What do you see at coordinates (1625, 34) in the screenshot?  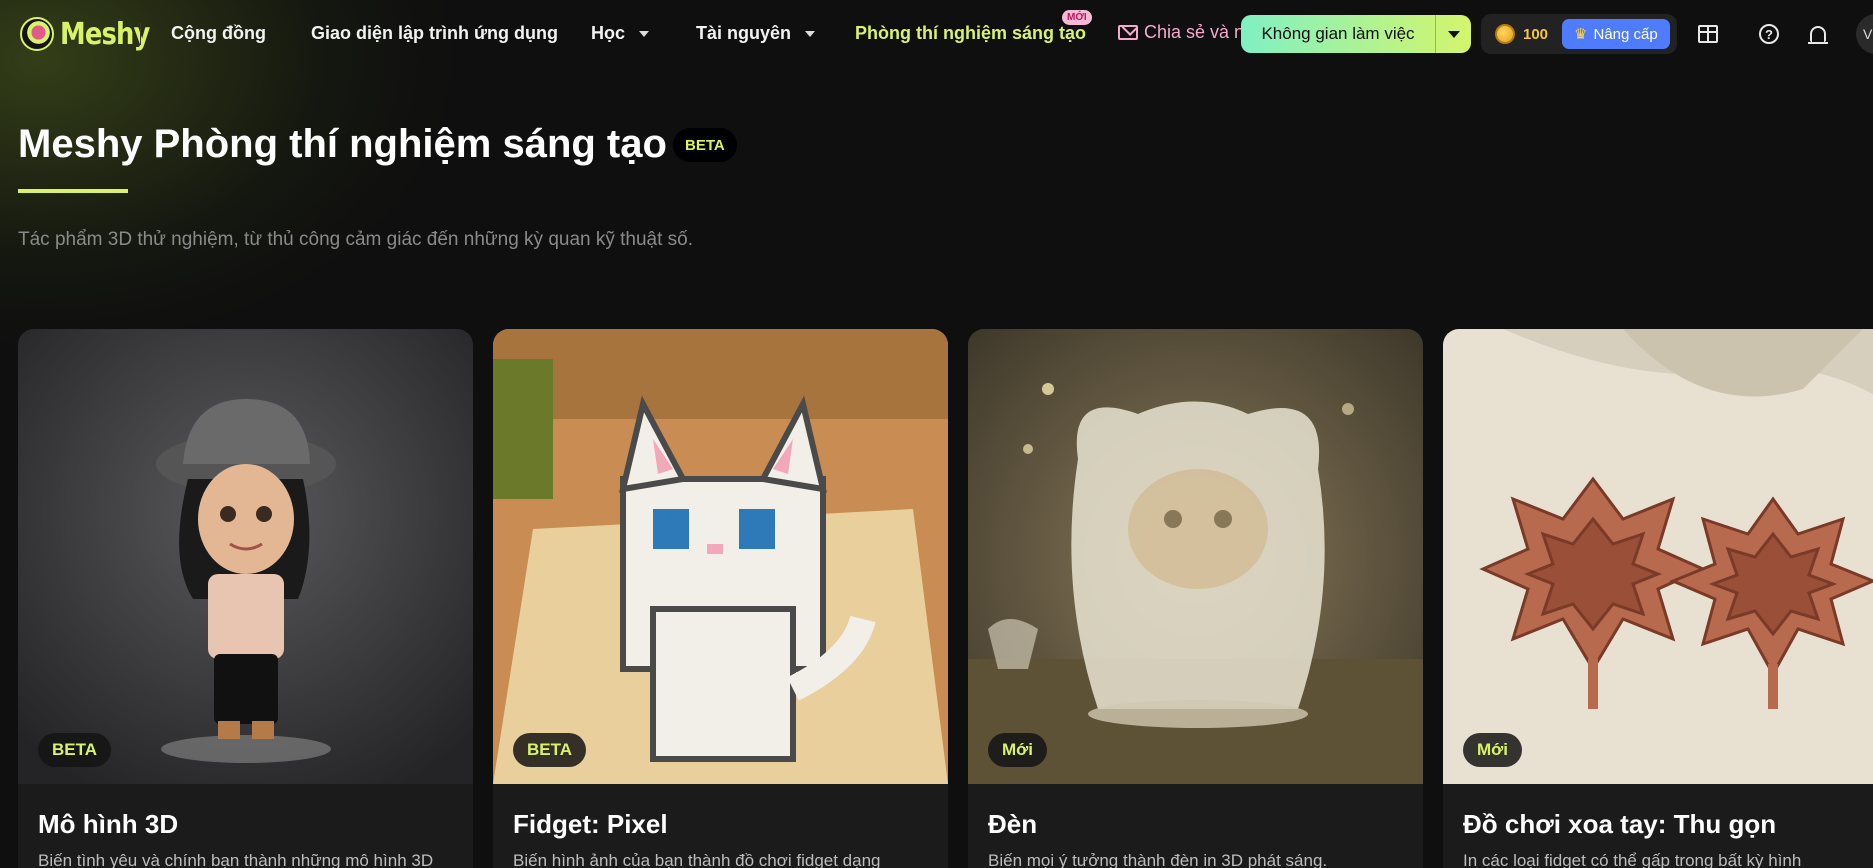 I see `upgrade-label: Nâng cấp` at bounding box center [1625, 34].